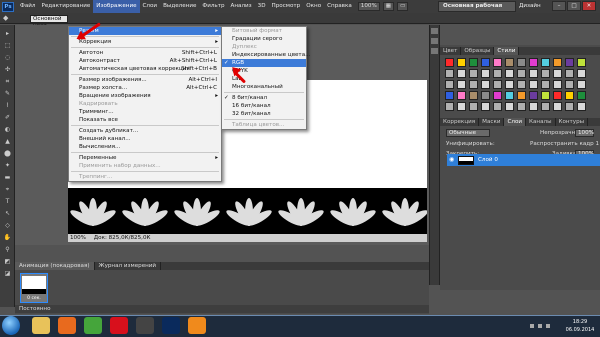  I want to click on menu-item: ✓ 8 бит/канал, so click(264, 98).